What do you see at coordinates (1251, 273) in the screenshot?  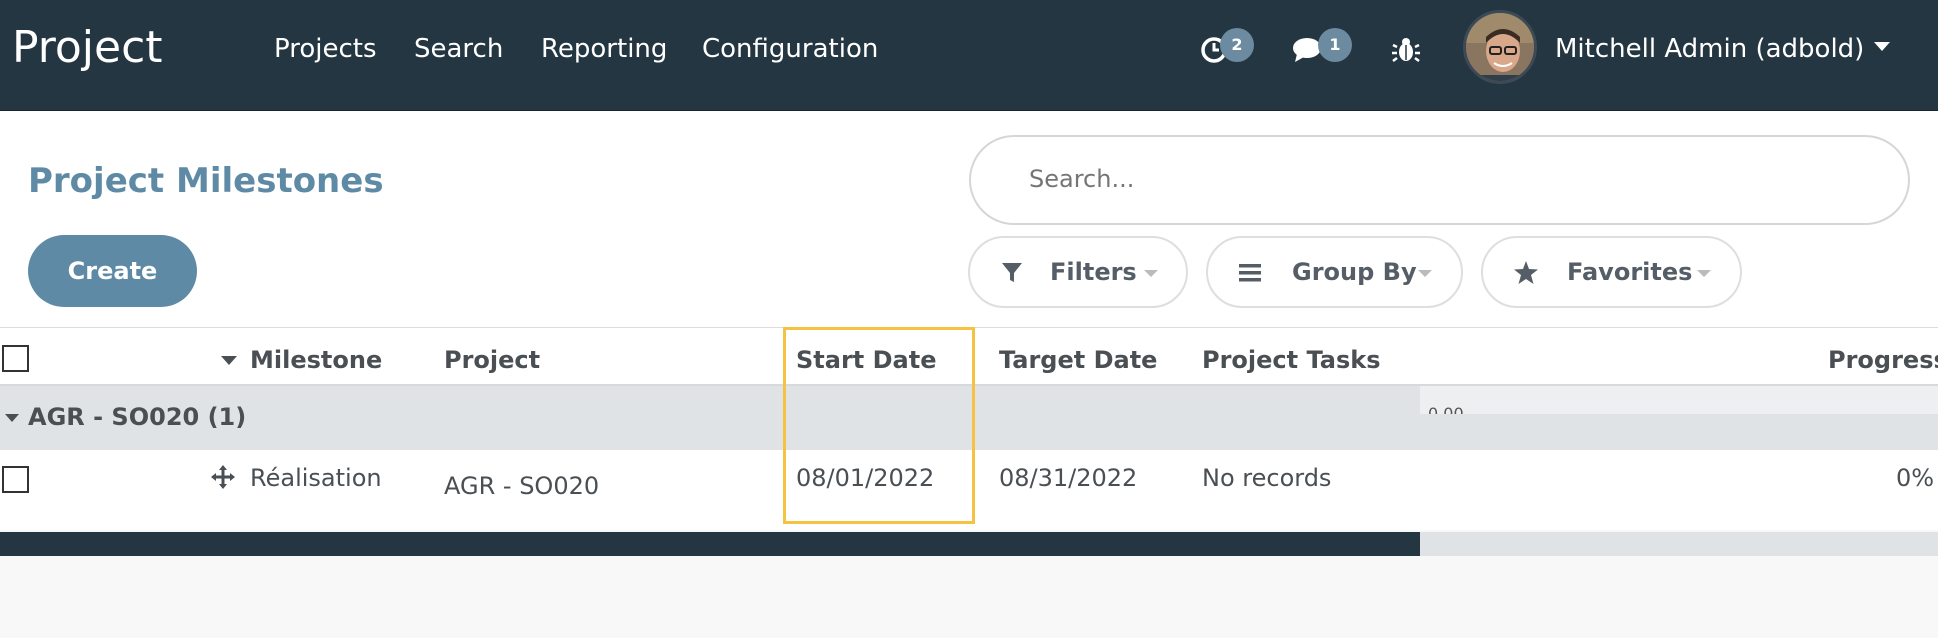 I see `list-icon` at bounding box center [1251, 273].